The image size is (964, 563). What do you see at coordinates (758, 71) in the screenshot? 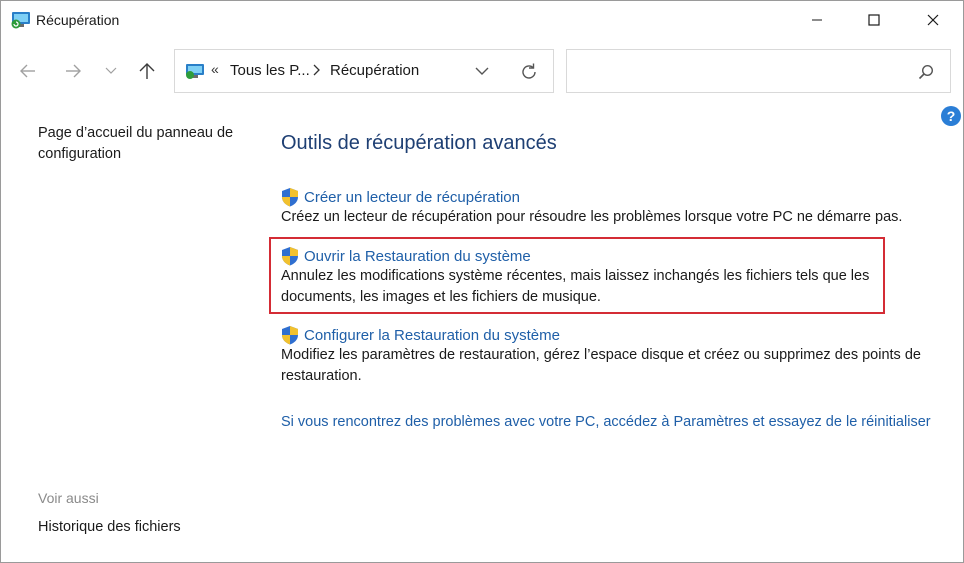
I see `search-input` at bounding box center [758, 71].